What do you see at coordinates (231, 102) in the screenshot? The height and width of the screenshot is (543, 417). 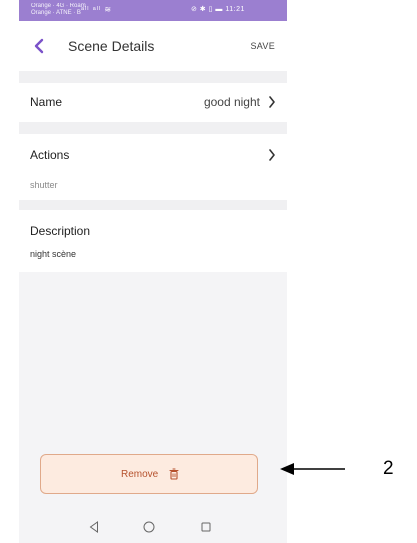 I see `name-value: good night` at bounding box center [231, 102].